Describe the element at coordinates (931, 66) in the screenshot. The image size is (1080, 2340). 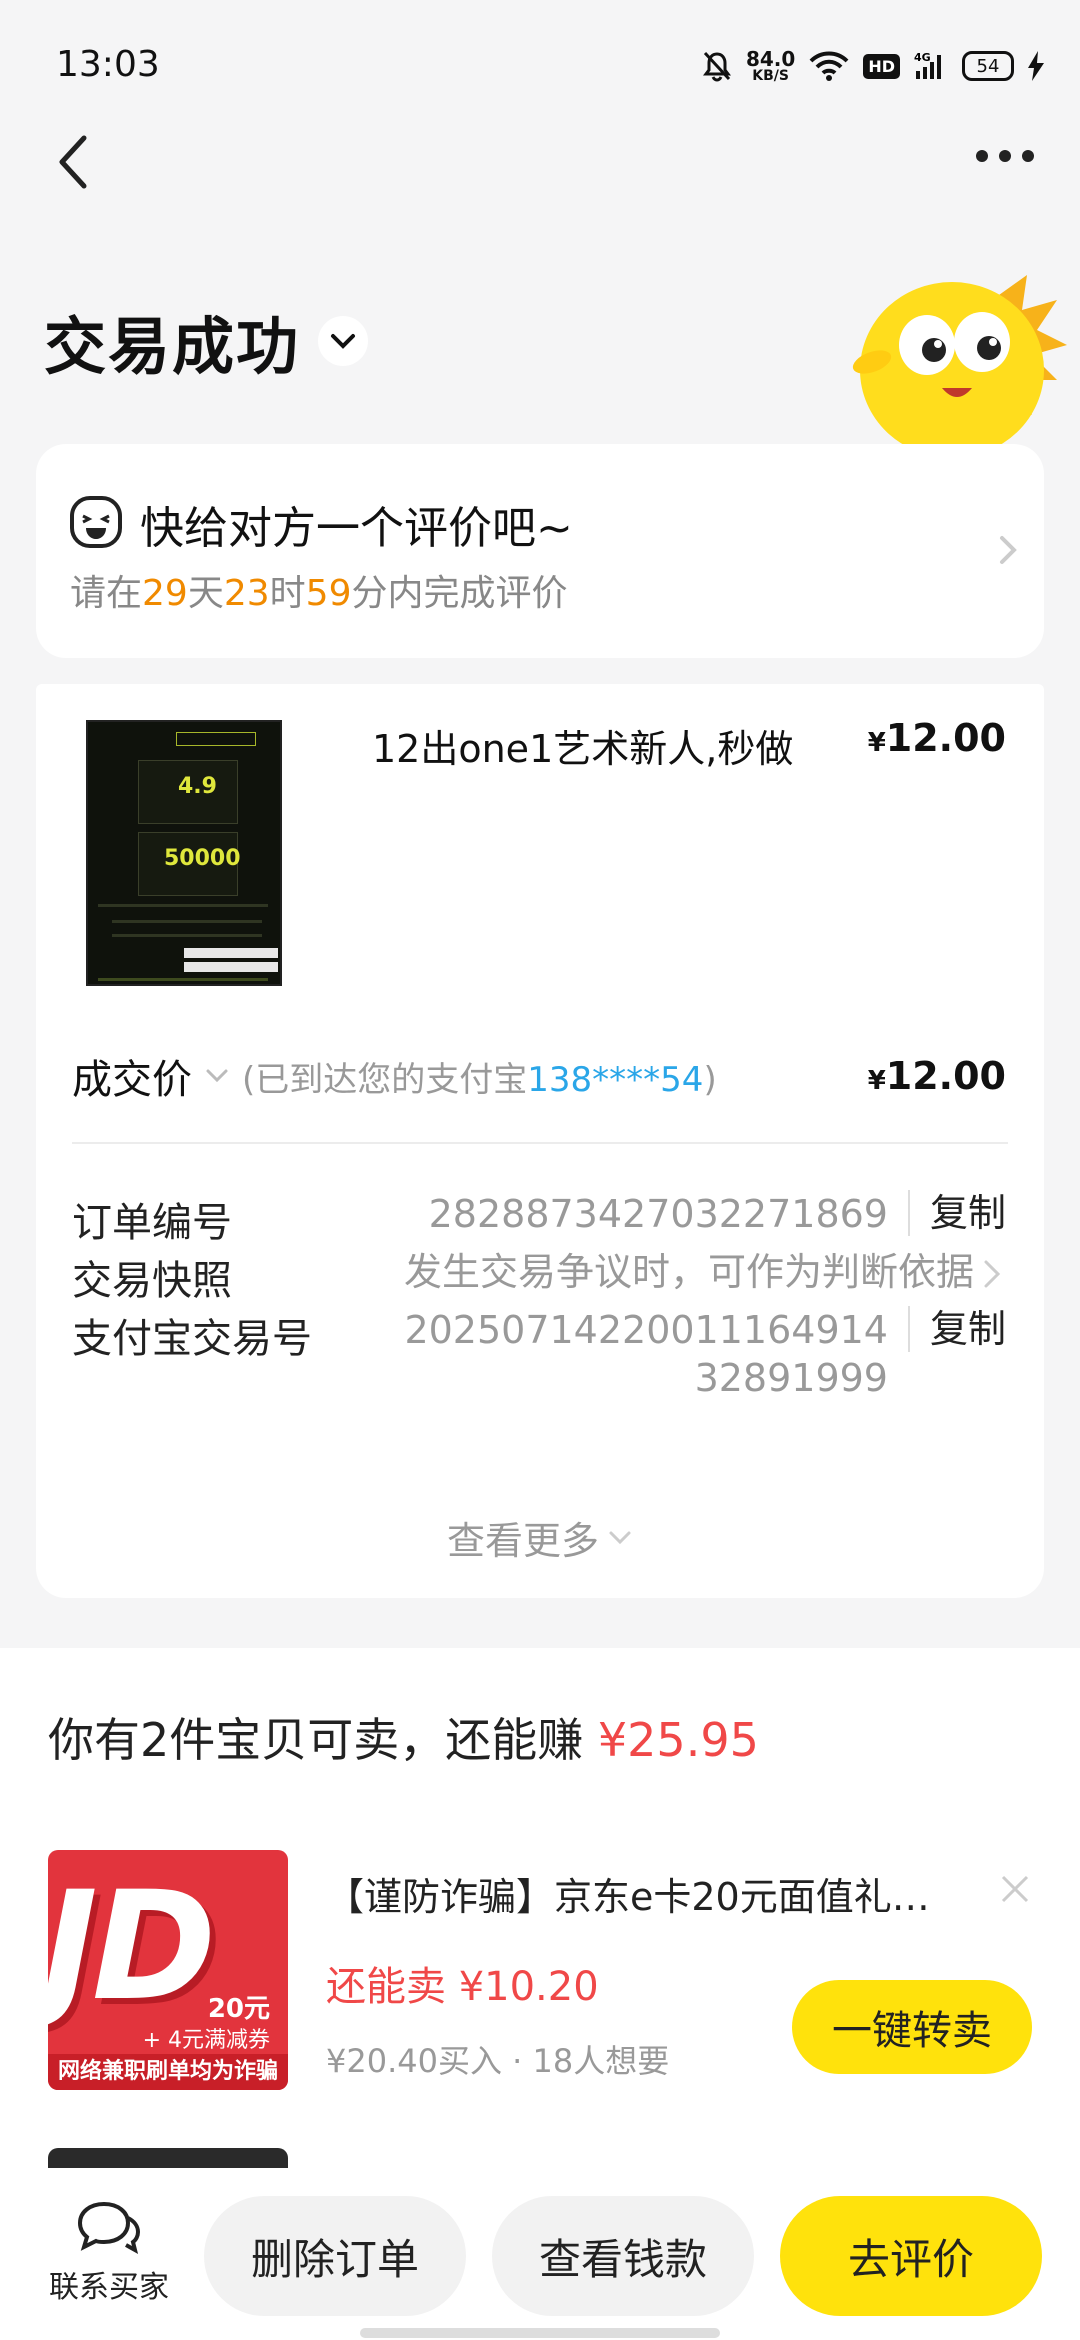
I see `signal-icon: 4G` at that location.